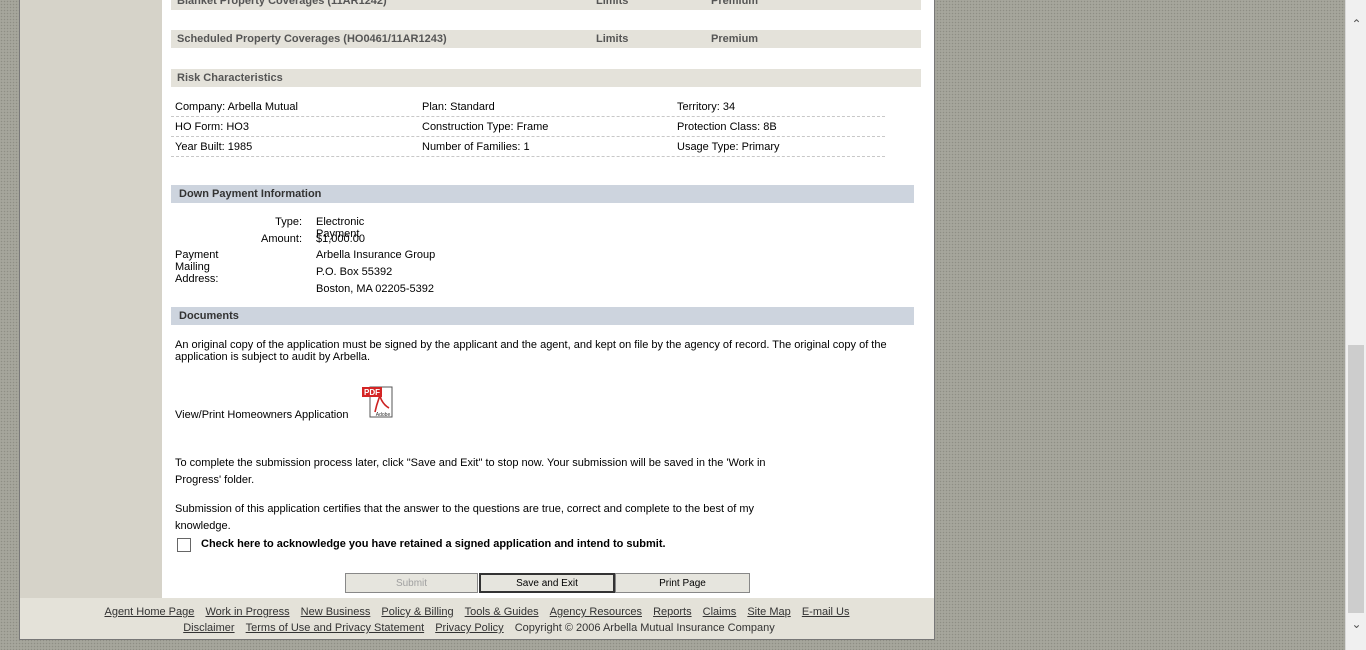 The height and width of the screenshot is (650, 1366). I want to click on footer-link-disclaimer: Disclaimer, so click(208, 628).